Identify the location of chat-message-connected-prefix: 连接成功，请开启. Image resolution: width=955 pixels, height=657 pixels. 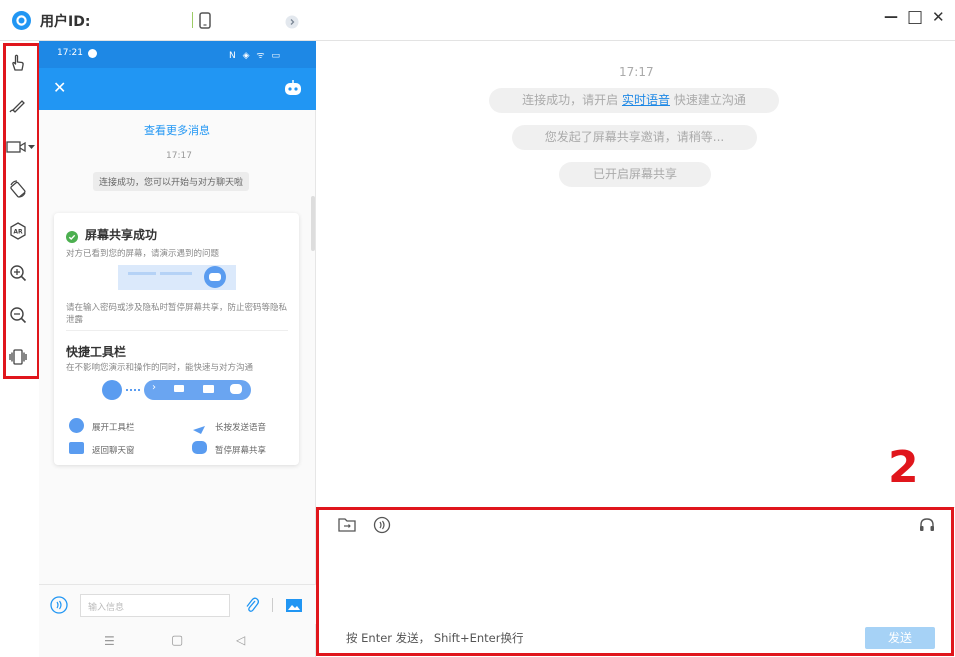
(572, 100).